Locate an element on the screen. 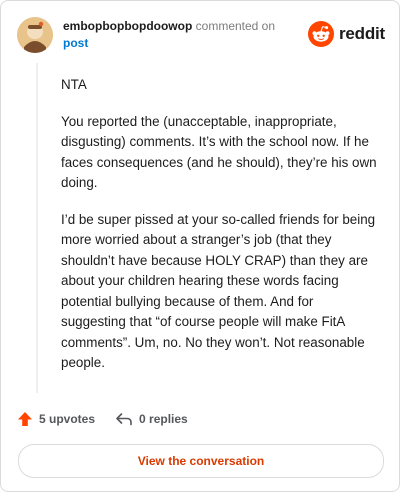  post-link: post is located at coordinates (75, 43).